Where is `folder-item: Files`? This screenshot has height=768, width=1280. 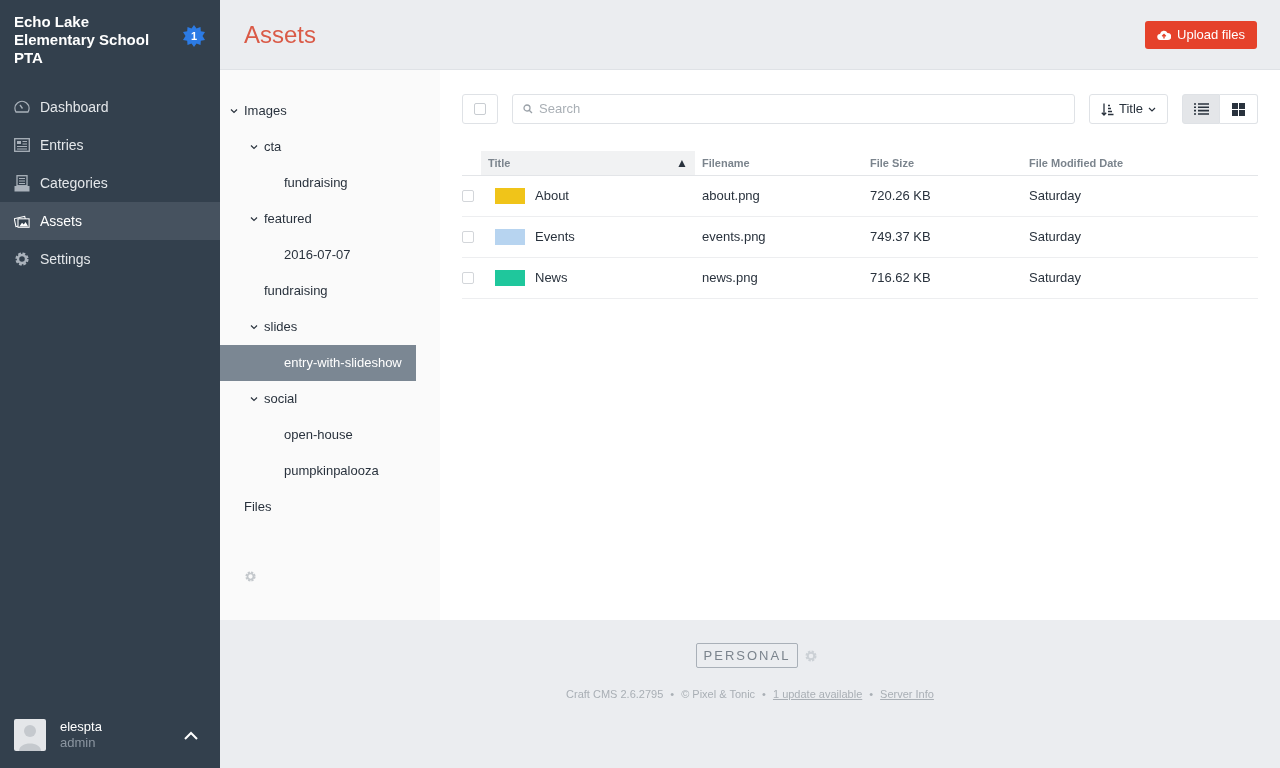
folder-item: Files is located at coordinates (318, 507).